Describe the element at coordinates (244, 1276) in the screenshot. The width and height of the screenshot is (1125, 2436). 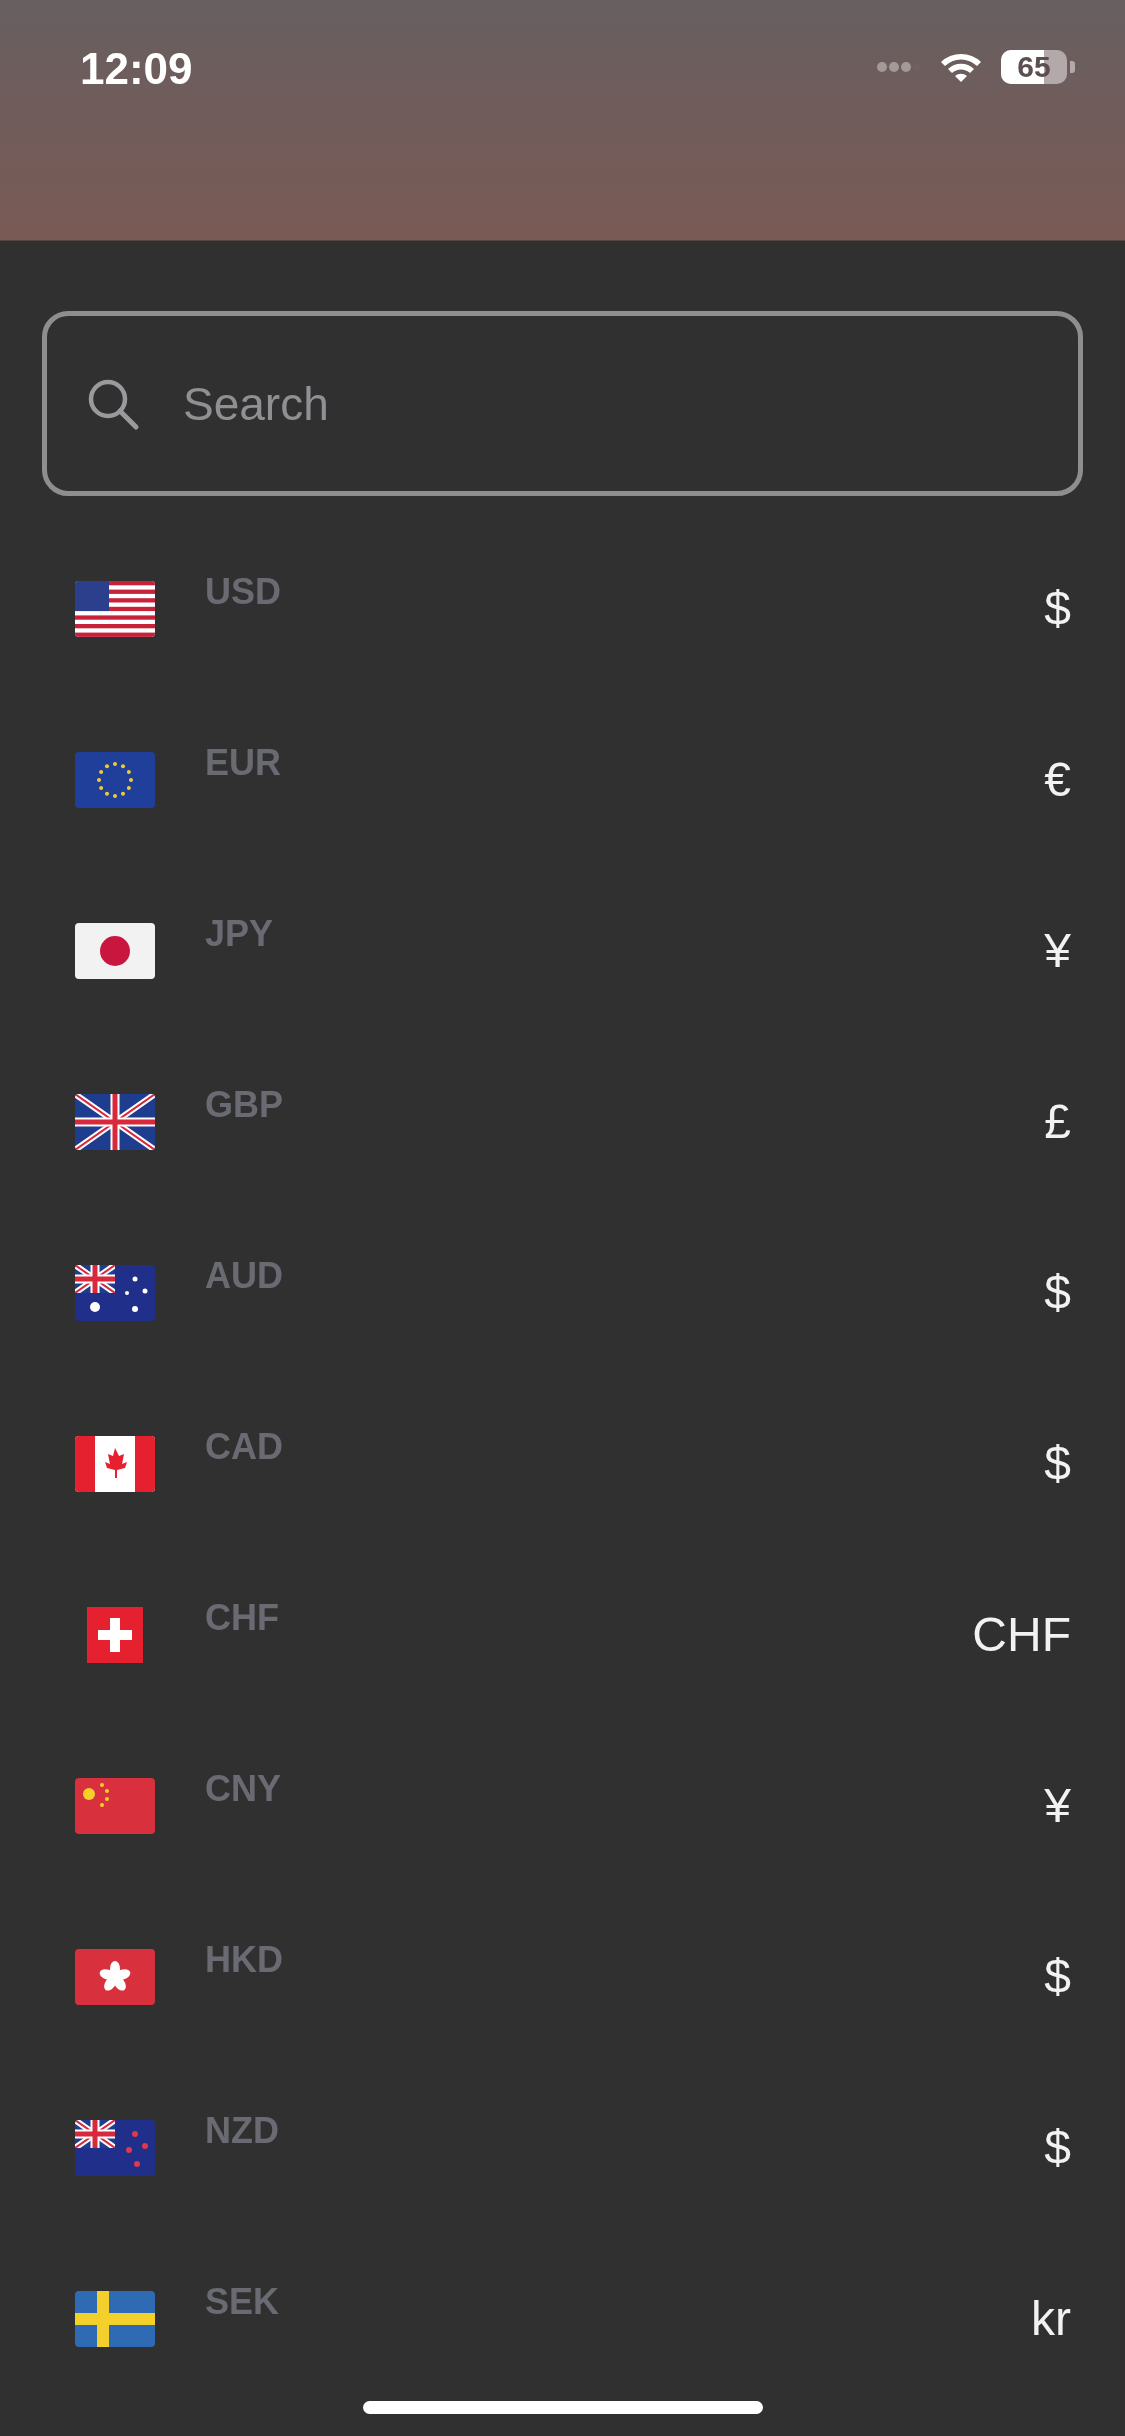
I see `currency-code: AUD` at that location.